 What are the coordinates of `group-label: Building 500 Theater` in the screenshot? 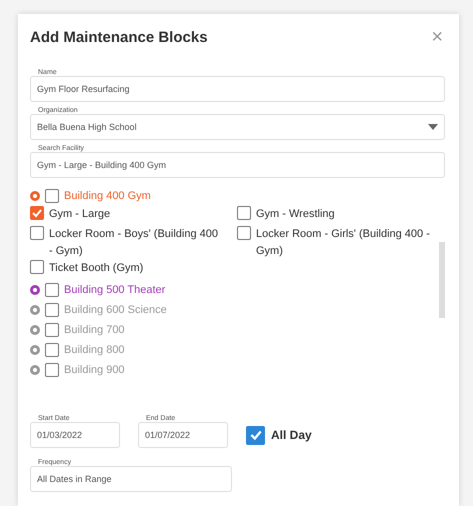 It's located at (115, 290).